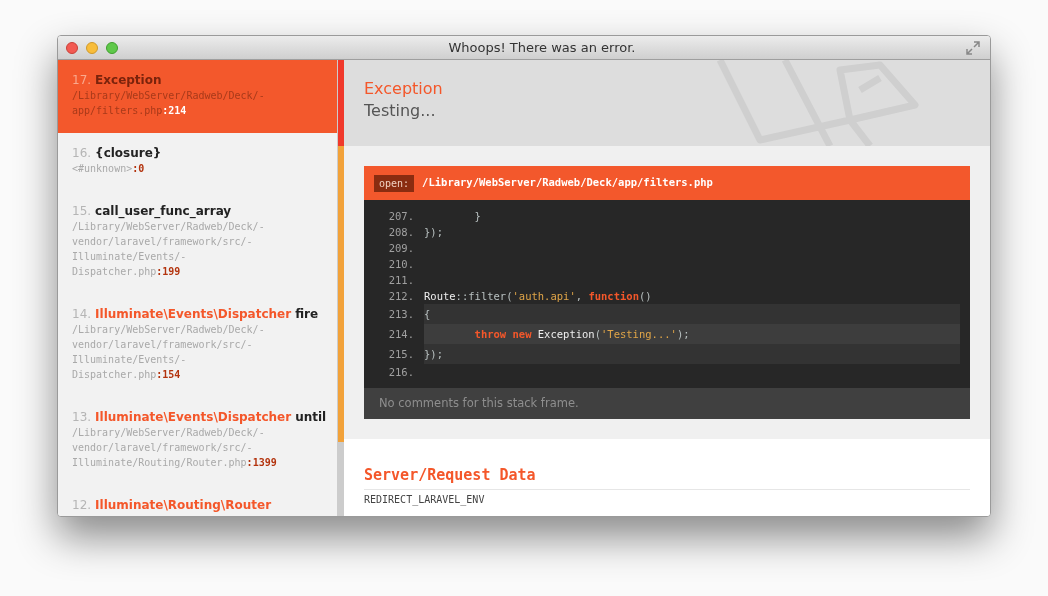  Describe the element at coordinates (72, 47) in the screenshot. I see `close-button` at that location.